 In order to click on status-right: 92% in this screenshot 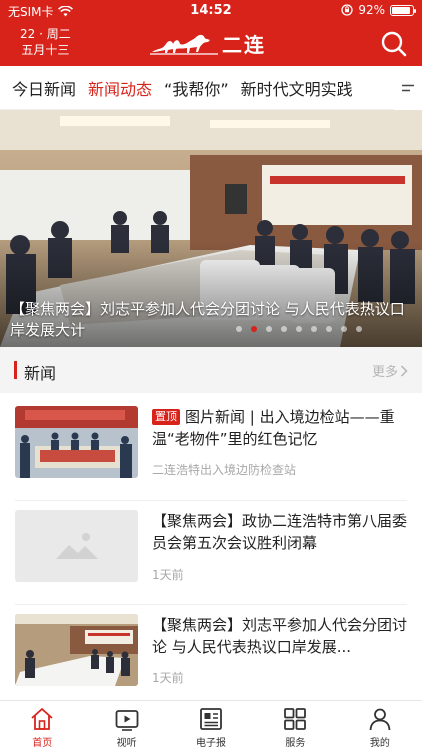, I will do `click(378, 10)`.